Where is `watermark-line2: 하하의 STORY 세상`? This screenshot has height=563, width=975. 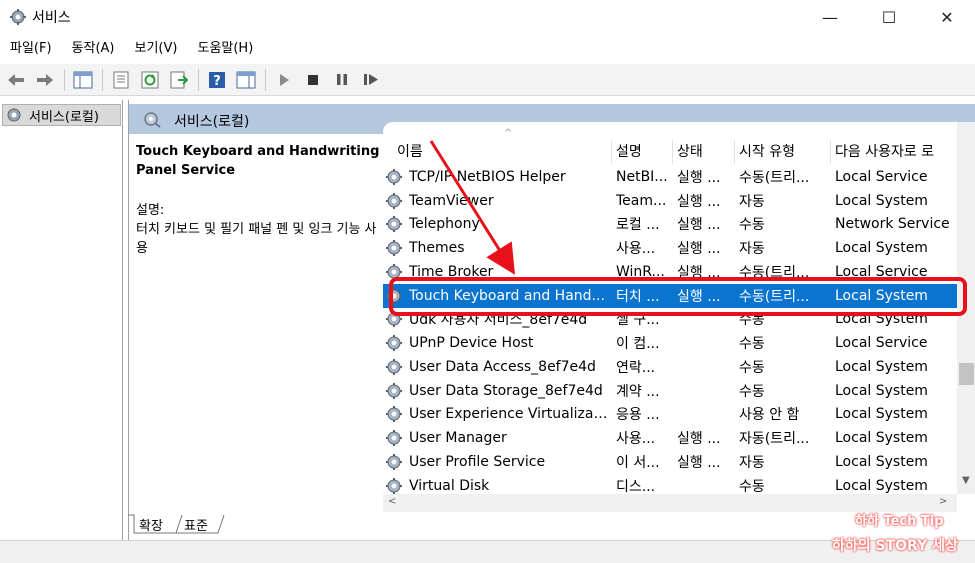
watermark-line2: 하하의 STORY 세상 is located at coordinates (895, 546).